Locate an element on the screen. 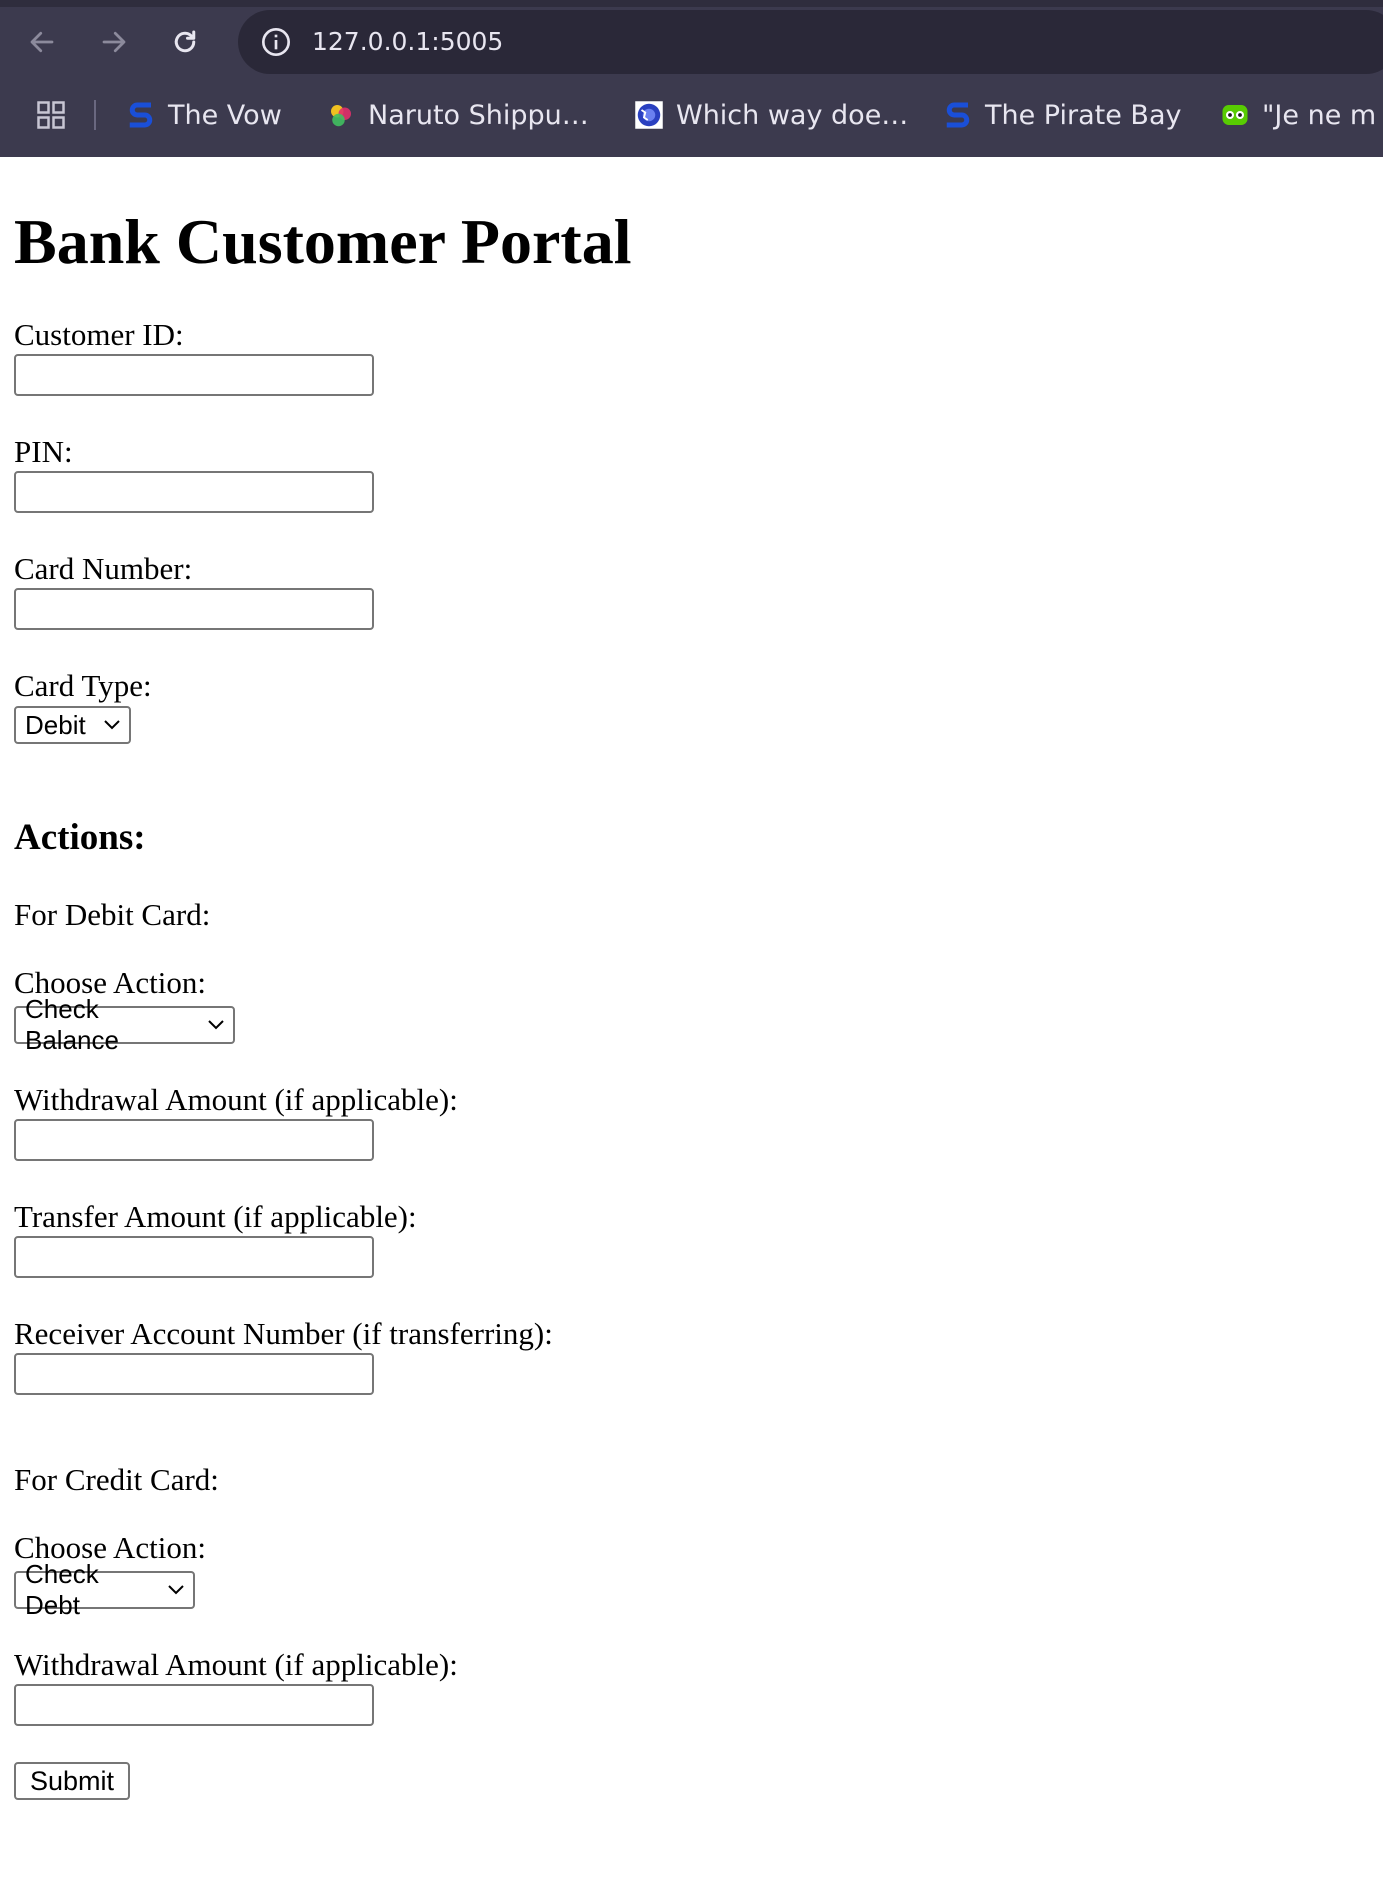 Image resolution: width=1383 pixels, height=1888 pixels. debit-withdrawal-label: Withdrawal Amount (if applicable): is located at coordinates (236, 1099).